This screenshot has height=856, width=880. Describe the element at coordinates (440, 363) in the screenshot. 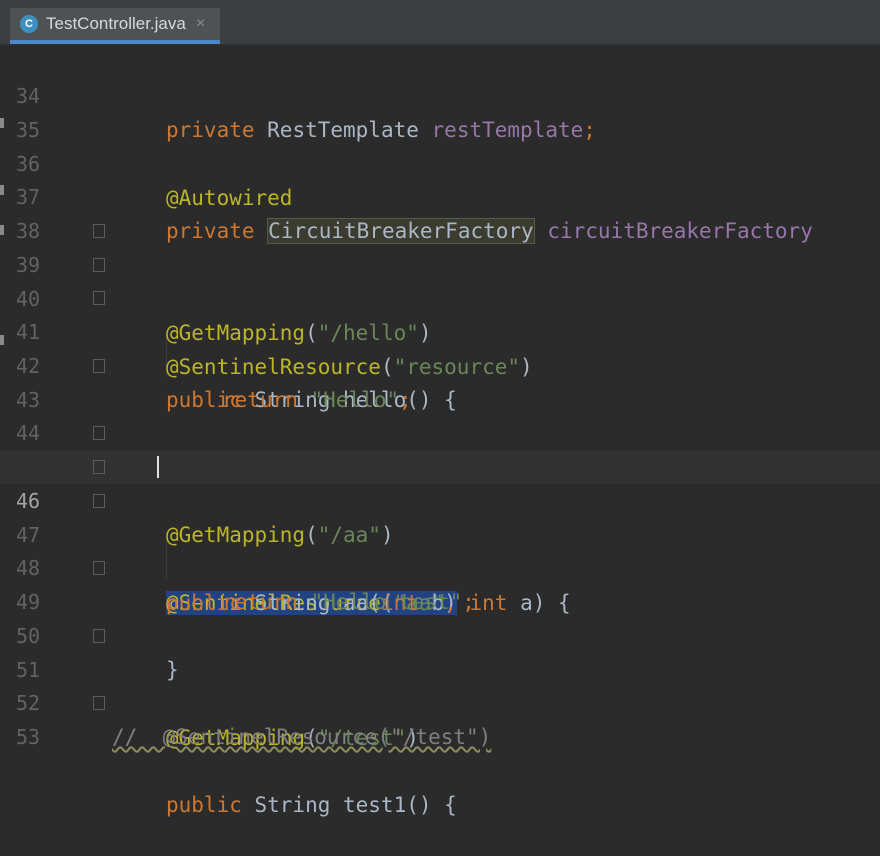

I see `code-line: 42 return "Hello";` at that location.